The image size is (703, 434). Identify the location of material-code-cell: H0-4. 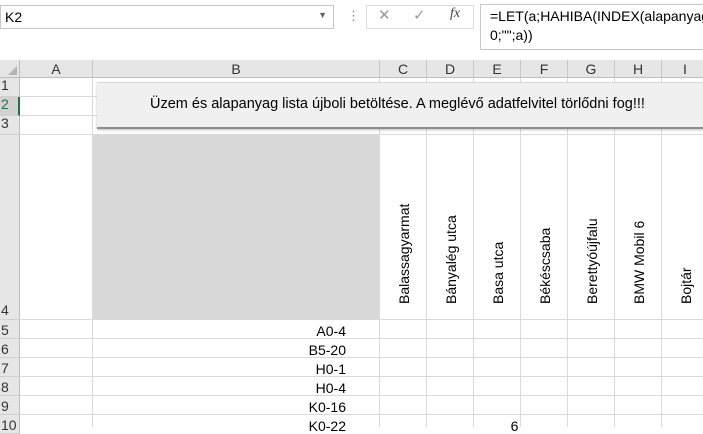
(236, 388).